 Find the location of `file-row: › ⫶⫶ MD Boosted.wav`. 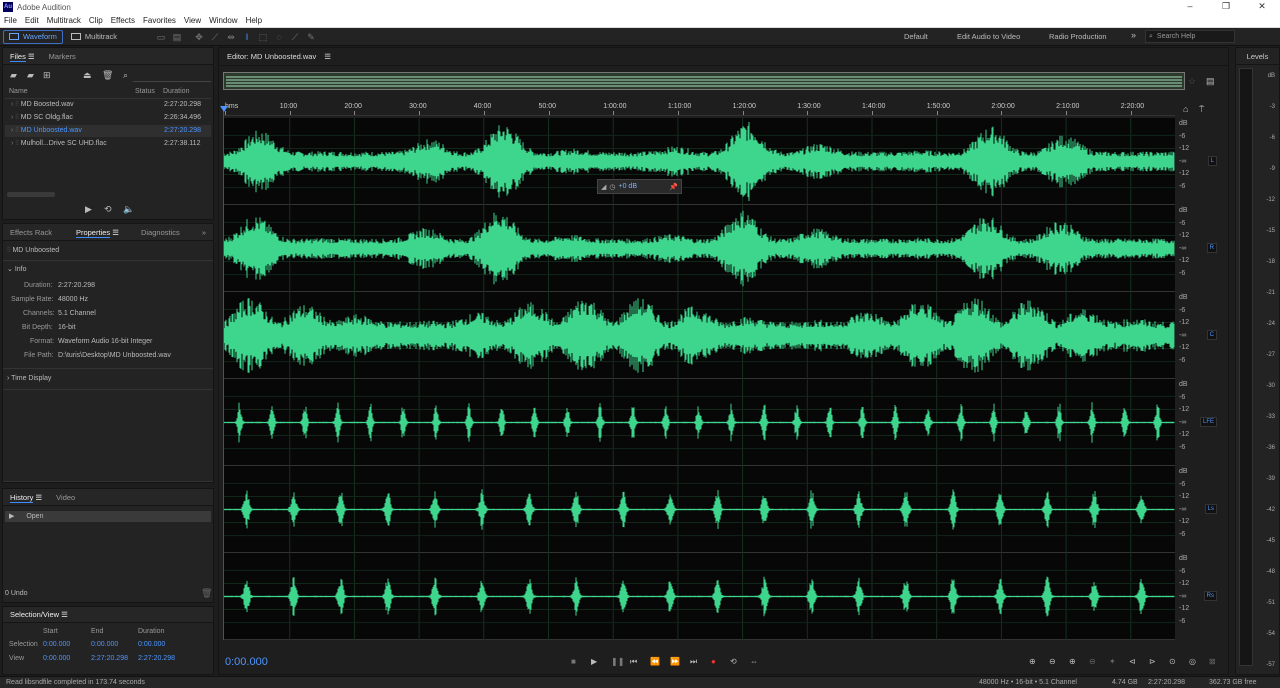

file-row: › ⫶⫶ MD Boosted.wav is located at coordinates (42, 105).